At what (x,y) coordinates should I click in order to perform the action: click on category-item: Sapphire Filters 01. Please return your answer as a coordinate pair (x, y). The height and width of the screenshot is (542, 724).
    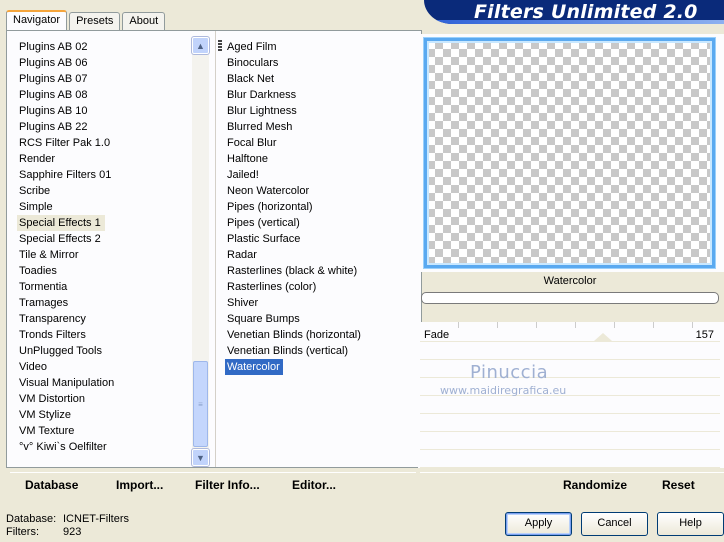
    Looking at the image, I should click on (107, 175).